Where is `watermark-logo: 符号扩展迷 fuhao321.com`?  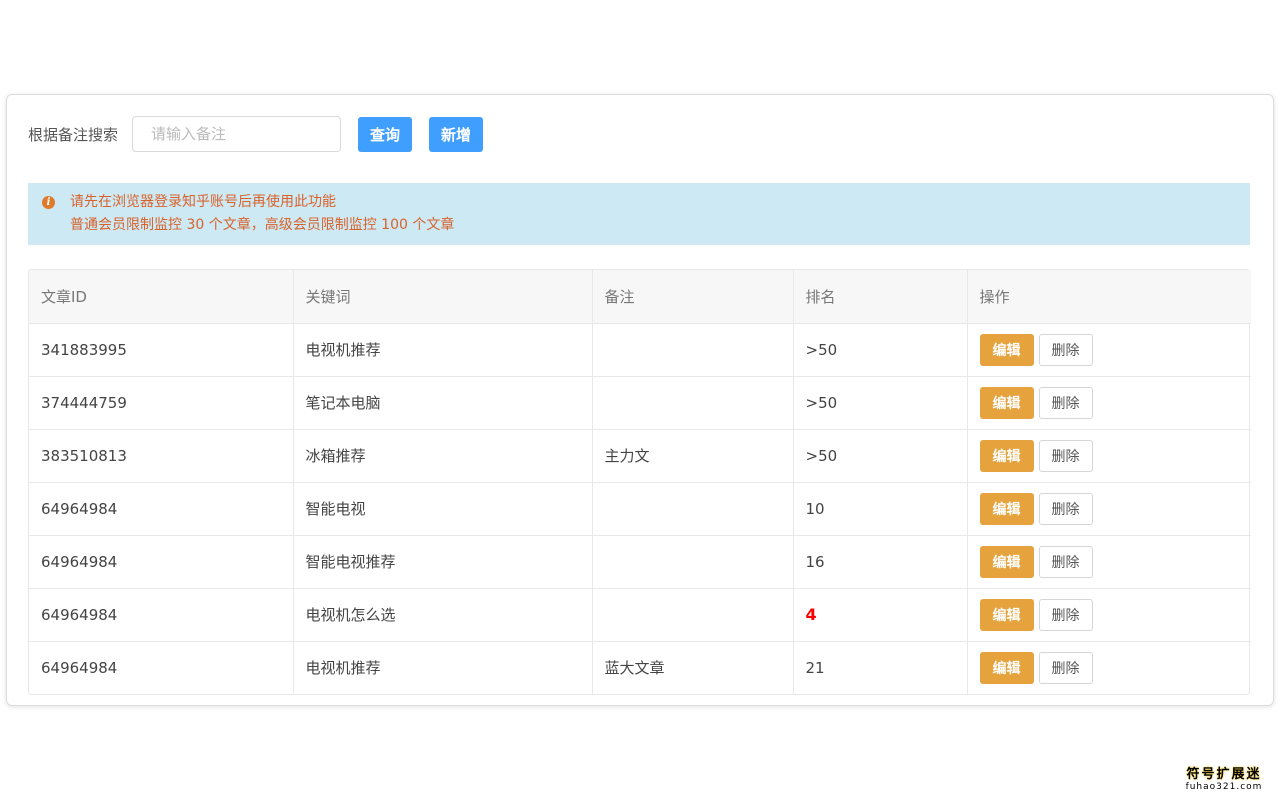
watermark-logo: 符号扩展迷 fuhao321.com is located at coordinates (1224, 777).